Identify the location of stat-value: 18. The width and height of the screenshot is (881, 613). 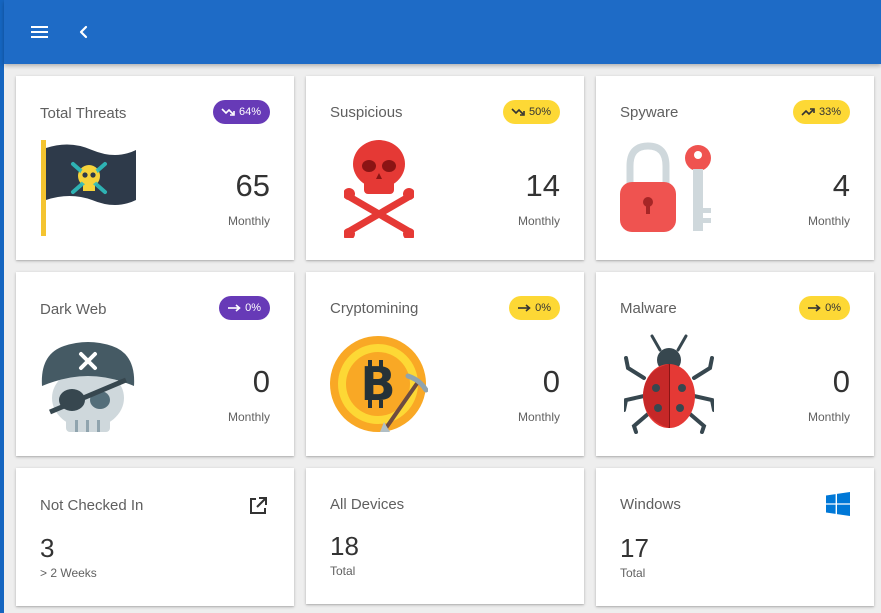
(344, 546).